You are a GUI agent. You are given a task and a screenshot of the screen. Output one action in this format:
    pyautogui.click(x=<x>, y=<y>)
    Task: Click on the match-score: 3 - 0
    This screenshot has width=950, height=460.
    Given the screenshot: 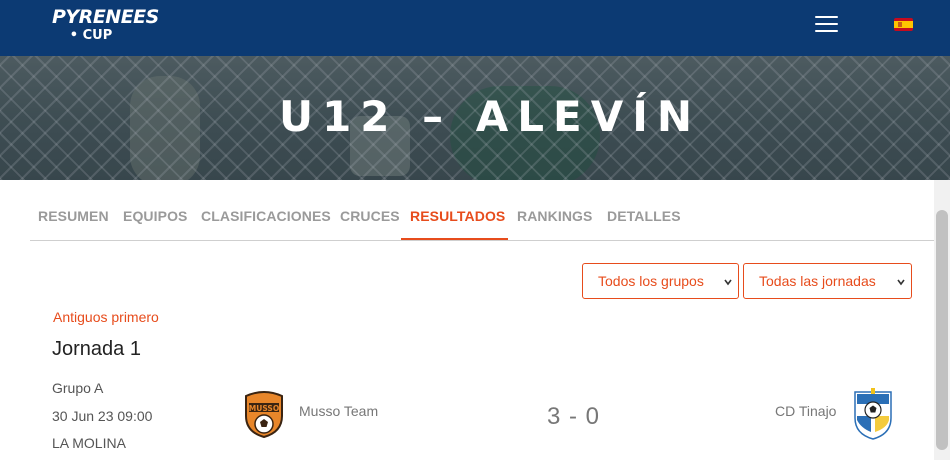 What is the action you would take?
    pyautogui.click(x=574, y=416)
    